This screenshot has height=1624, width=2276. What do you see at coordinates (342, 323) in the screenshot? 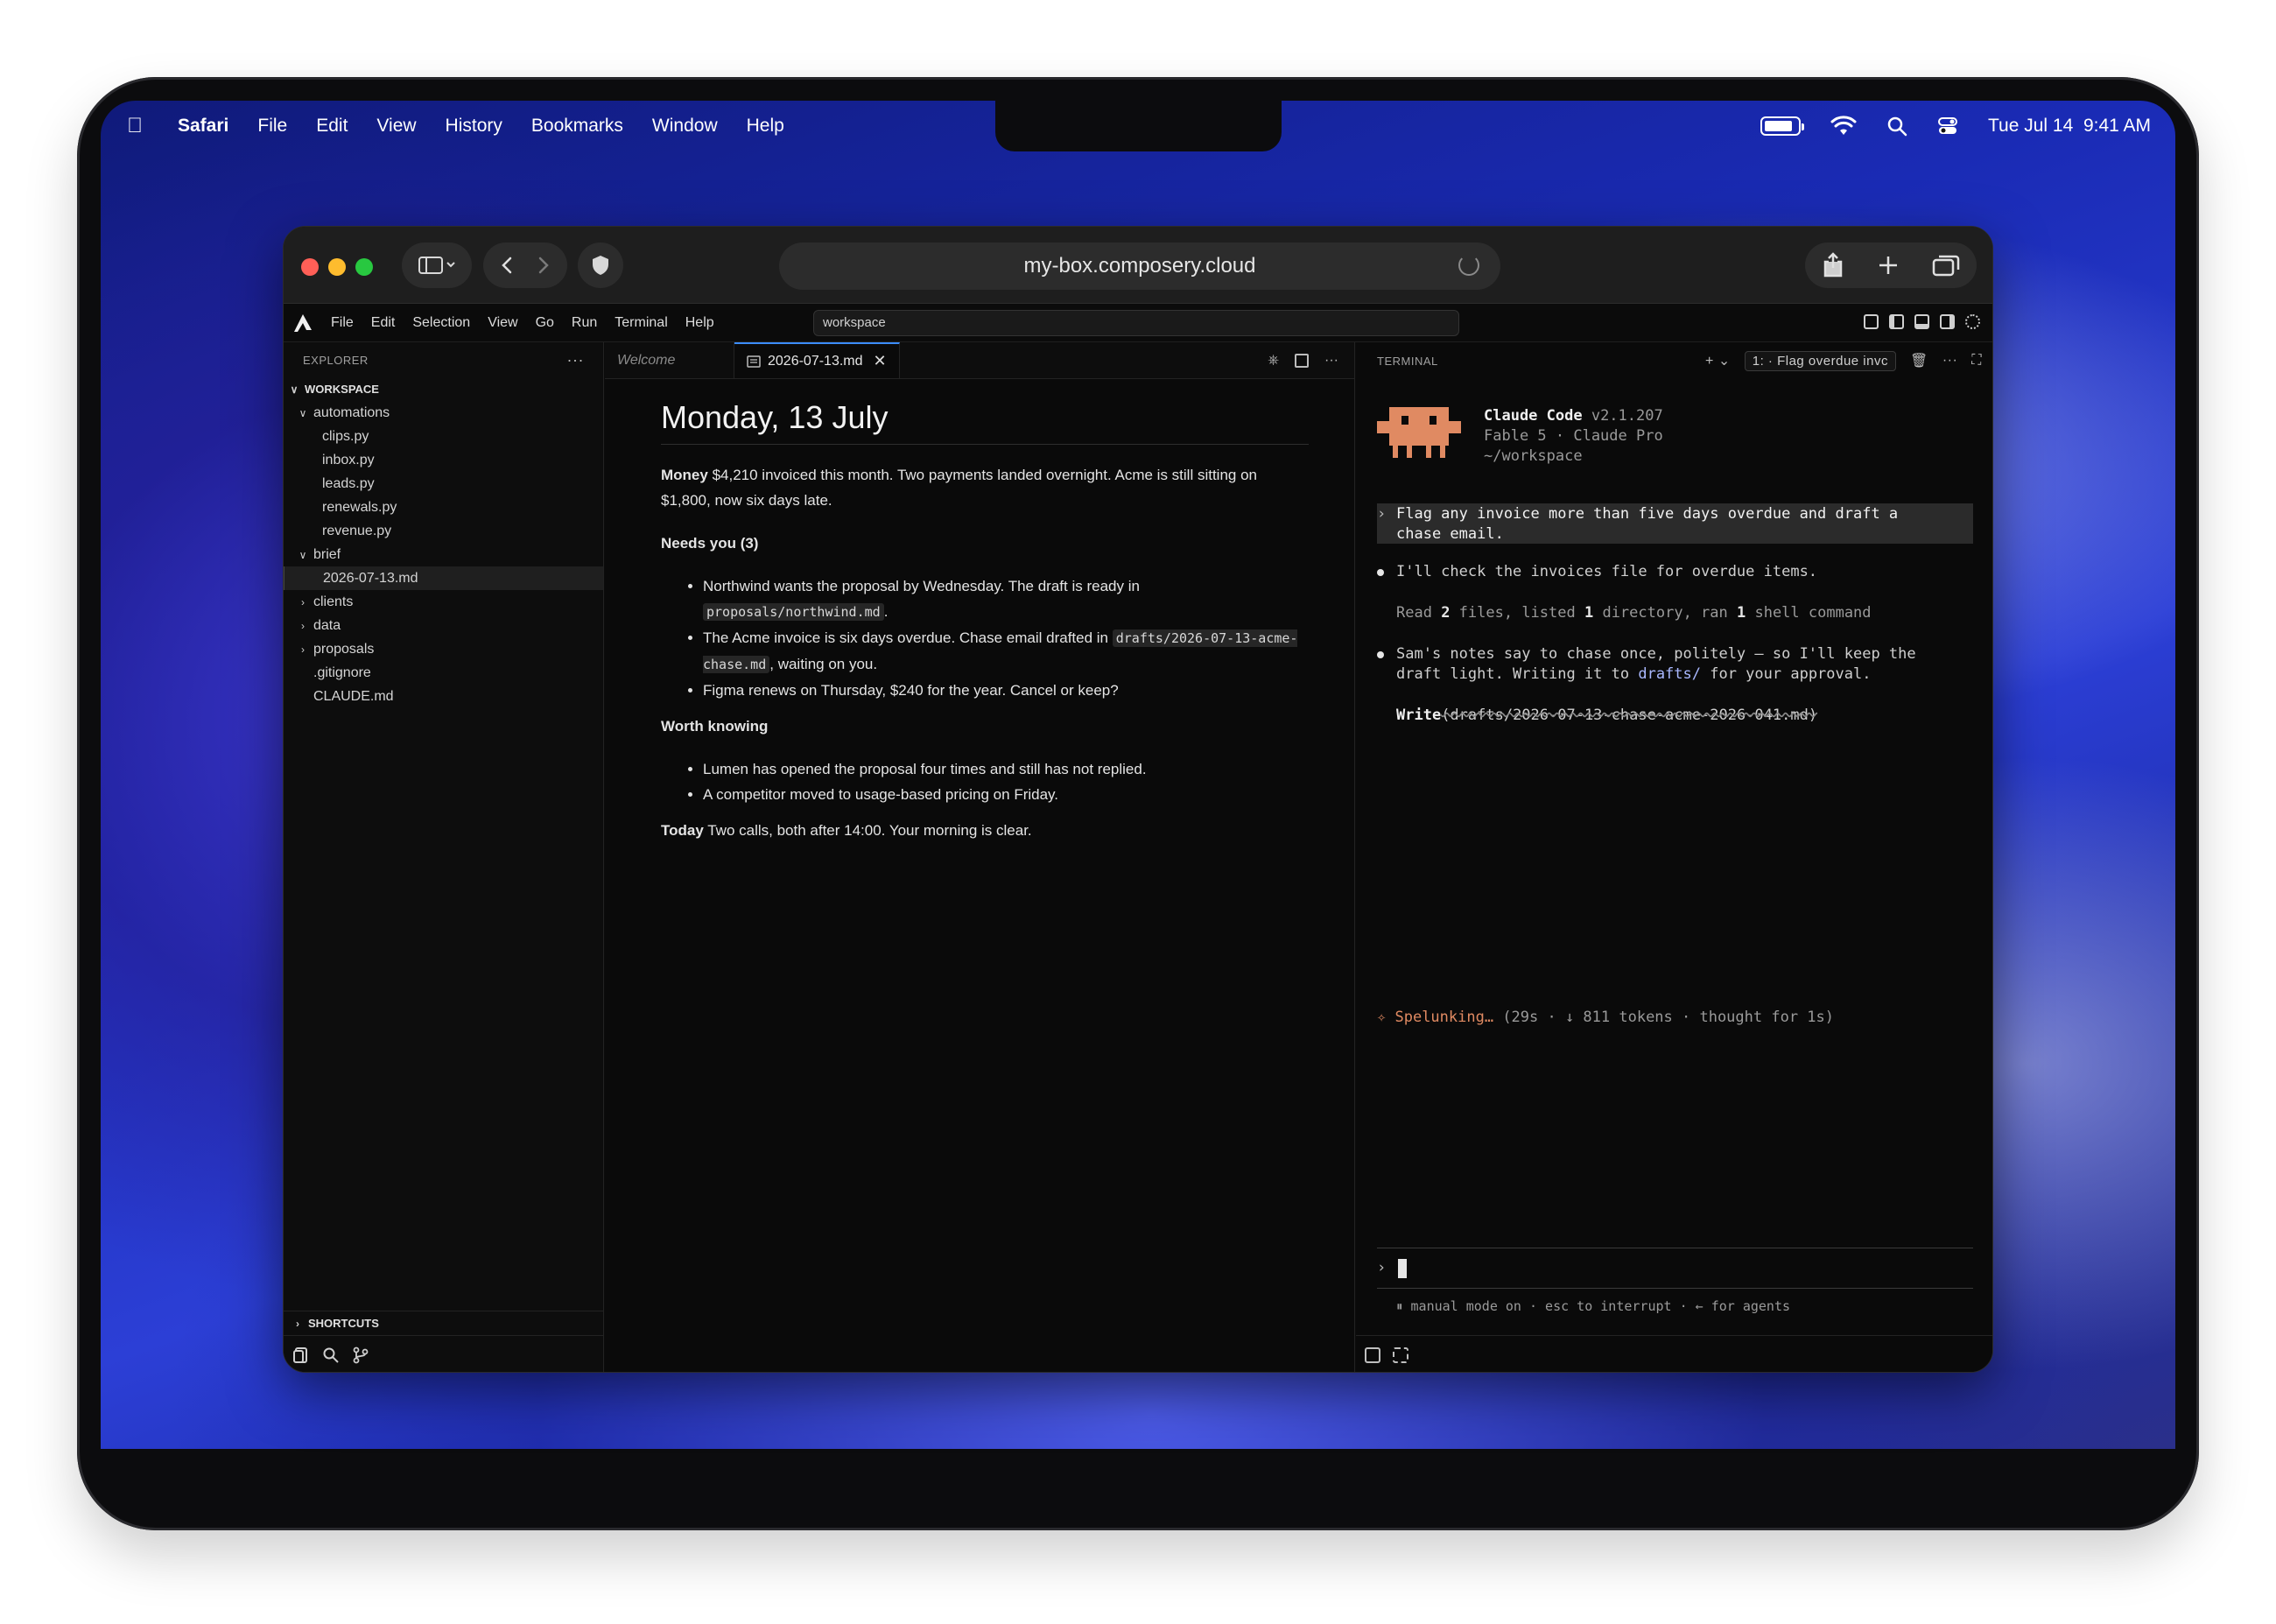
I see `vs-menu-file: File` at bounding box center [342, 323].